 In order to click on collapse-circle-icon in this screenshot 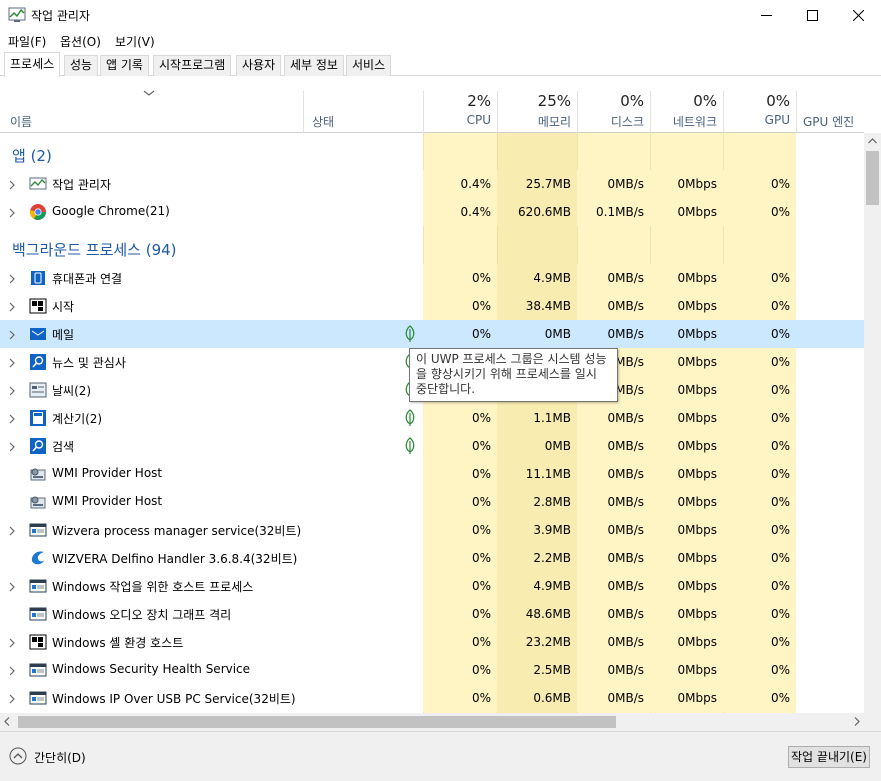, I will do `click(18, 756)`.